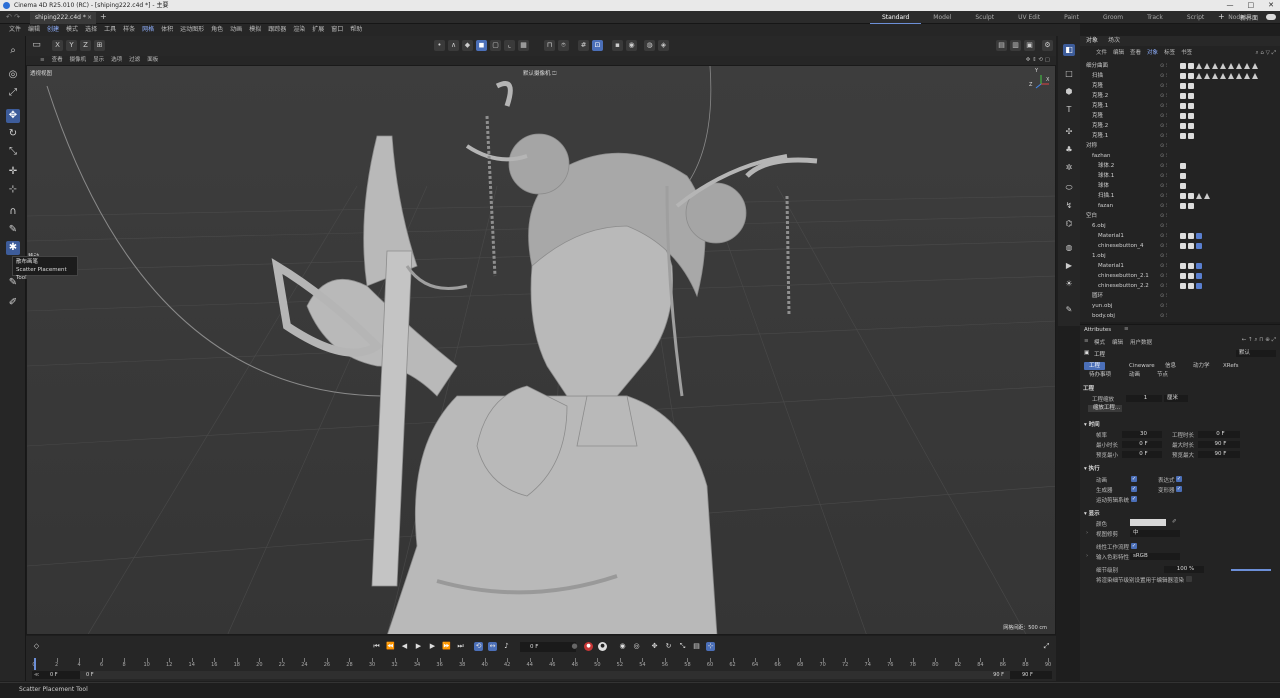  I want to click on point-level-anim-icon: ⊹, so click(710, 646).